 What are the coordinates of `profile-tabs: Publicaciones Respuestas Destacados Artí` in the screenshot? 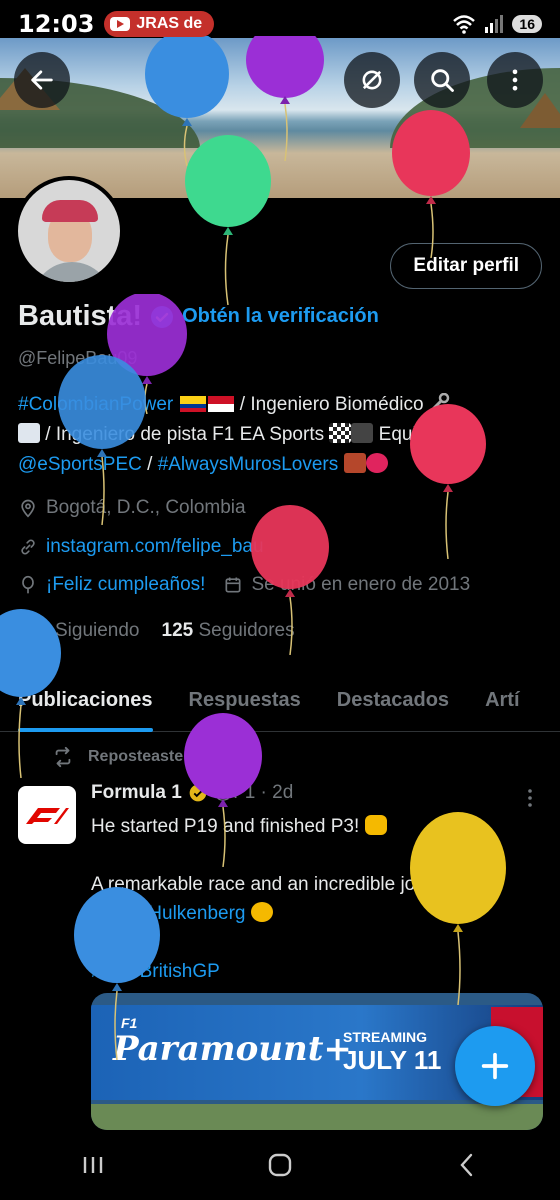 It's located at (280, 701).